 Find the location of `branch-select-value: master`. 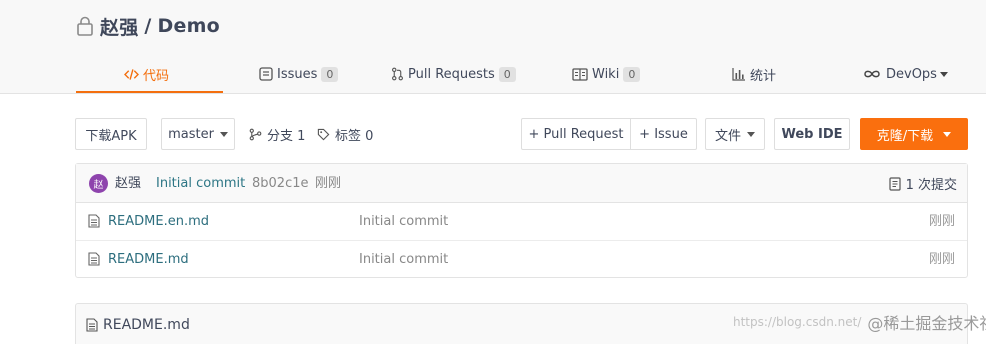

branch-select-value: master is located at coordinates (191, 134).